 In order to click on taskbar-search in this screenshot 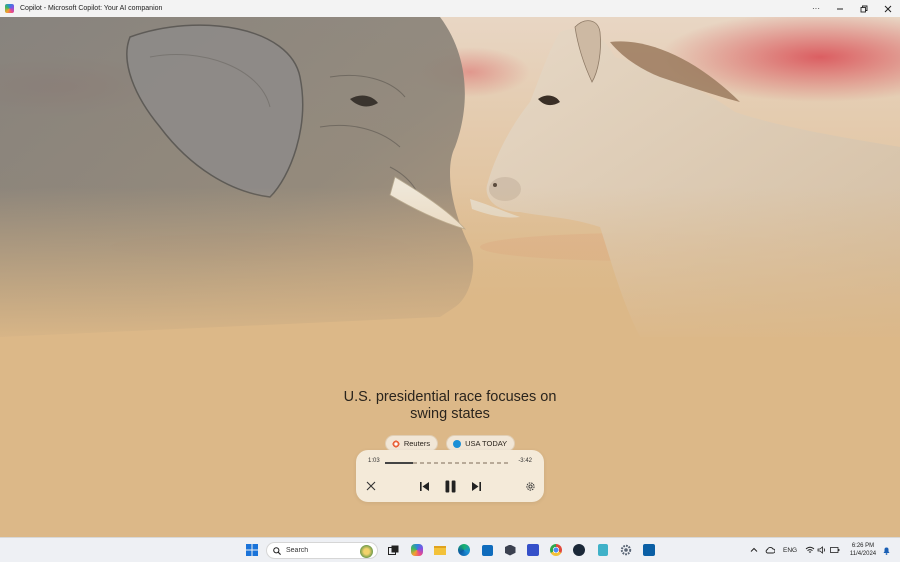, I will do `click(322, 550)`.